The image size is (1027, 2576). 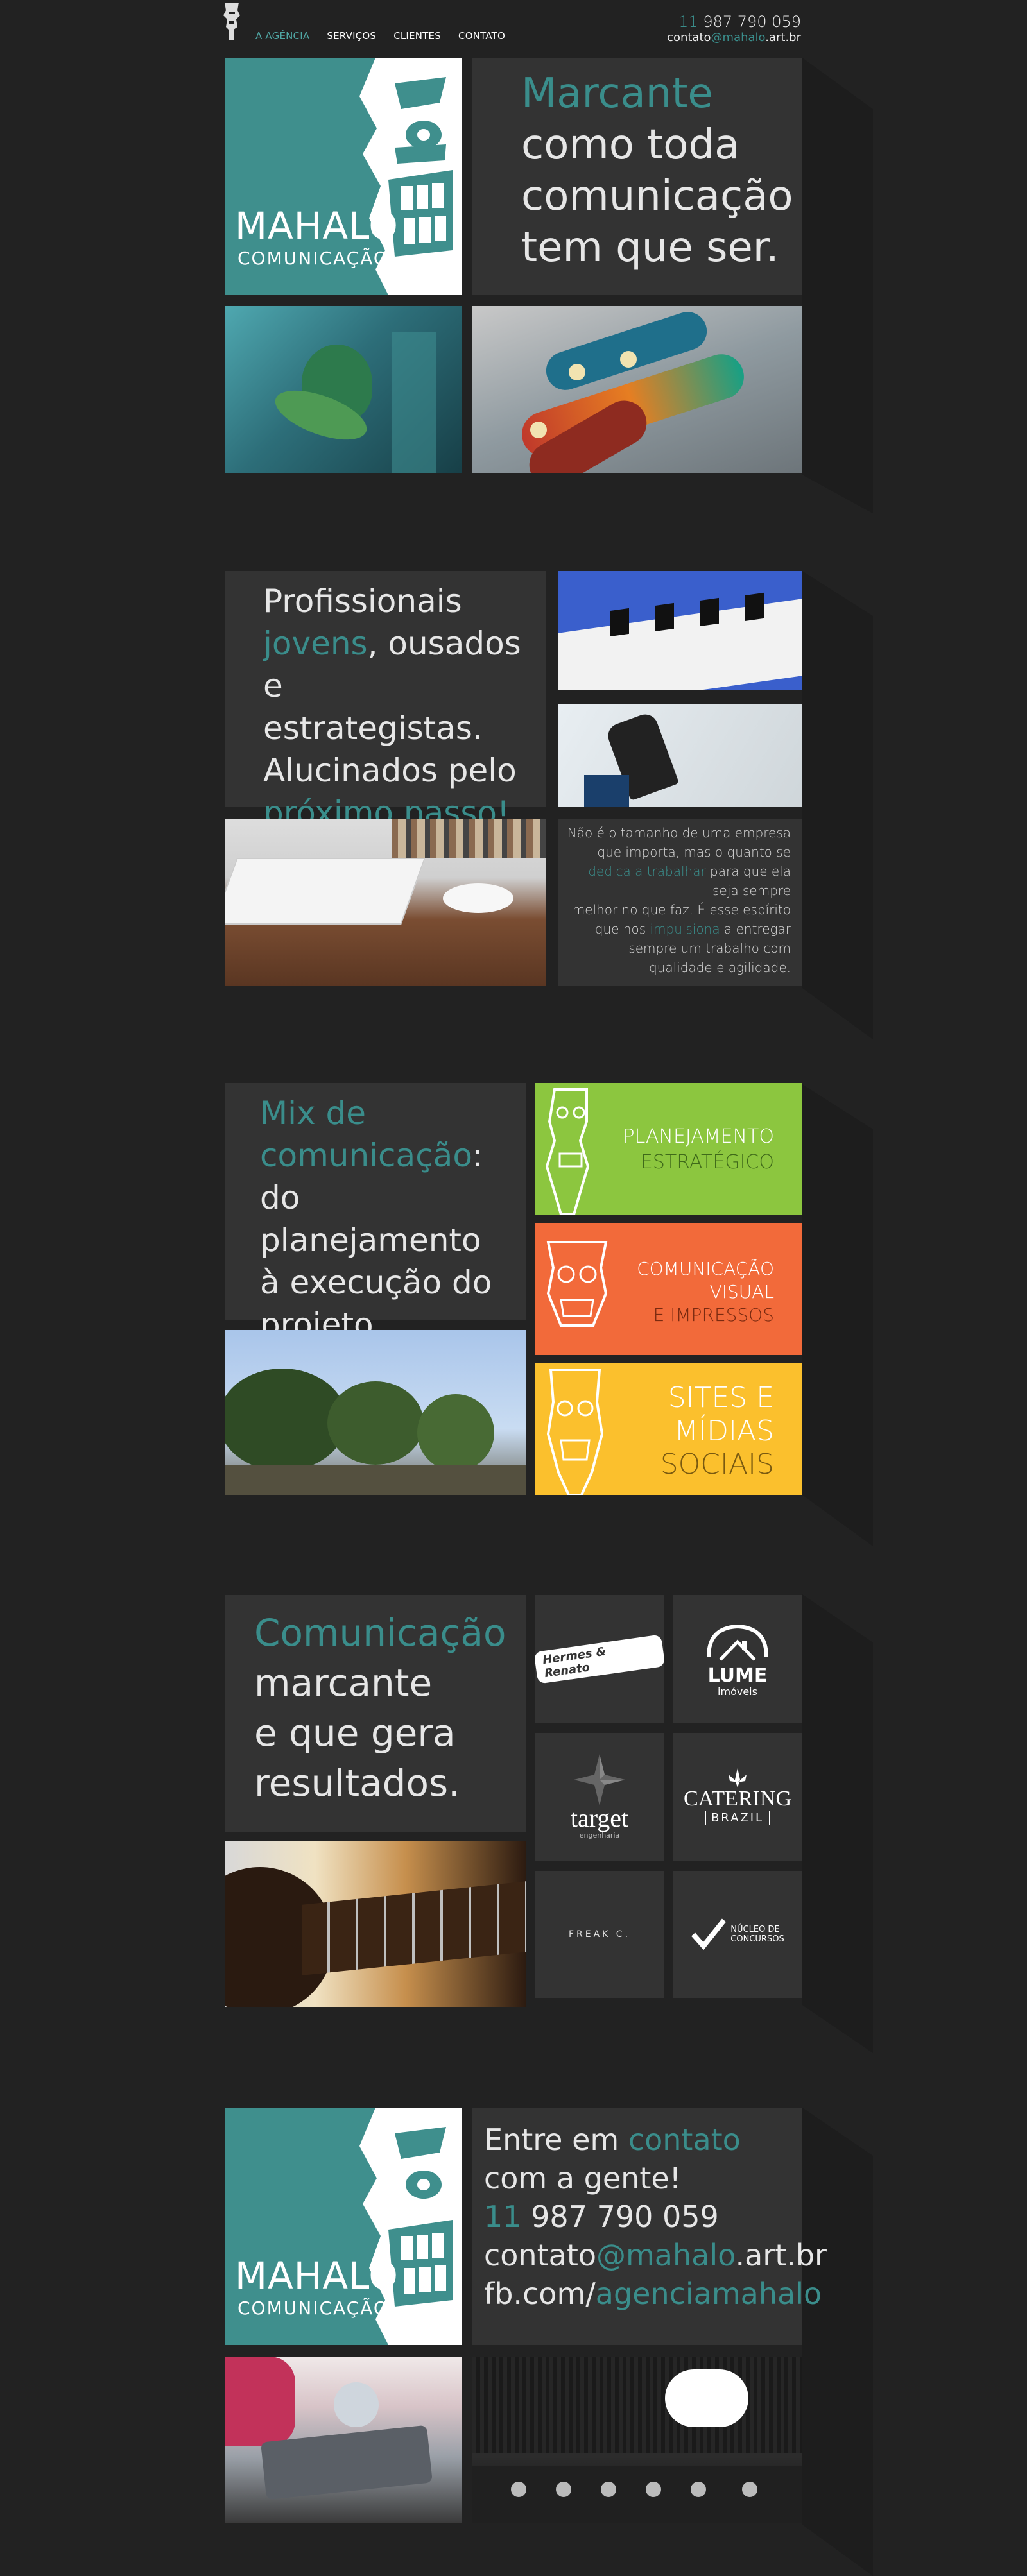 I want to click on brand-sub: COMUNICAÇÃO, so click(x=313, y=258).